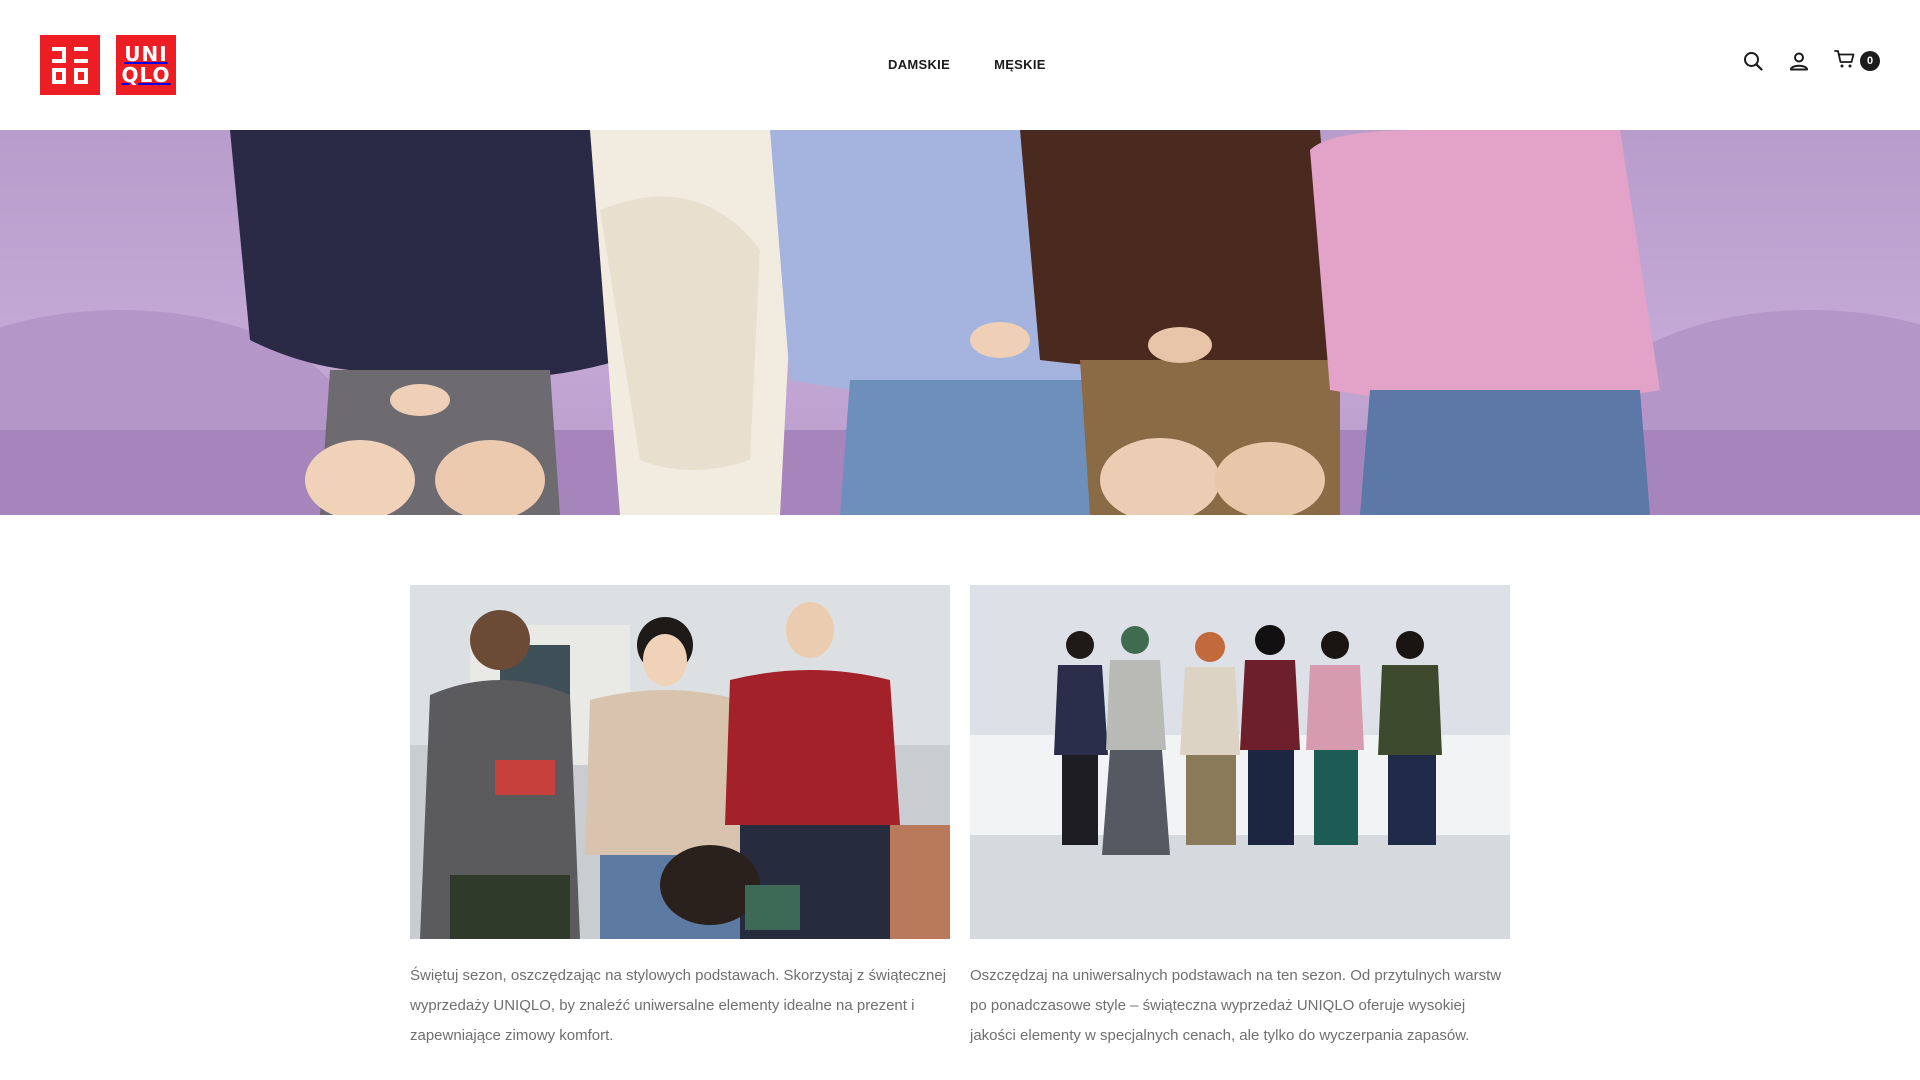 The height and width of the screenshot is (1080, 1920). What do you see at coordinates (1870, 61) in the screenshot?
I see `cart-count-badge: 0` at bounding box center [1870, 61].